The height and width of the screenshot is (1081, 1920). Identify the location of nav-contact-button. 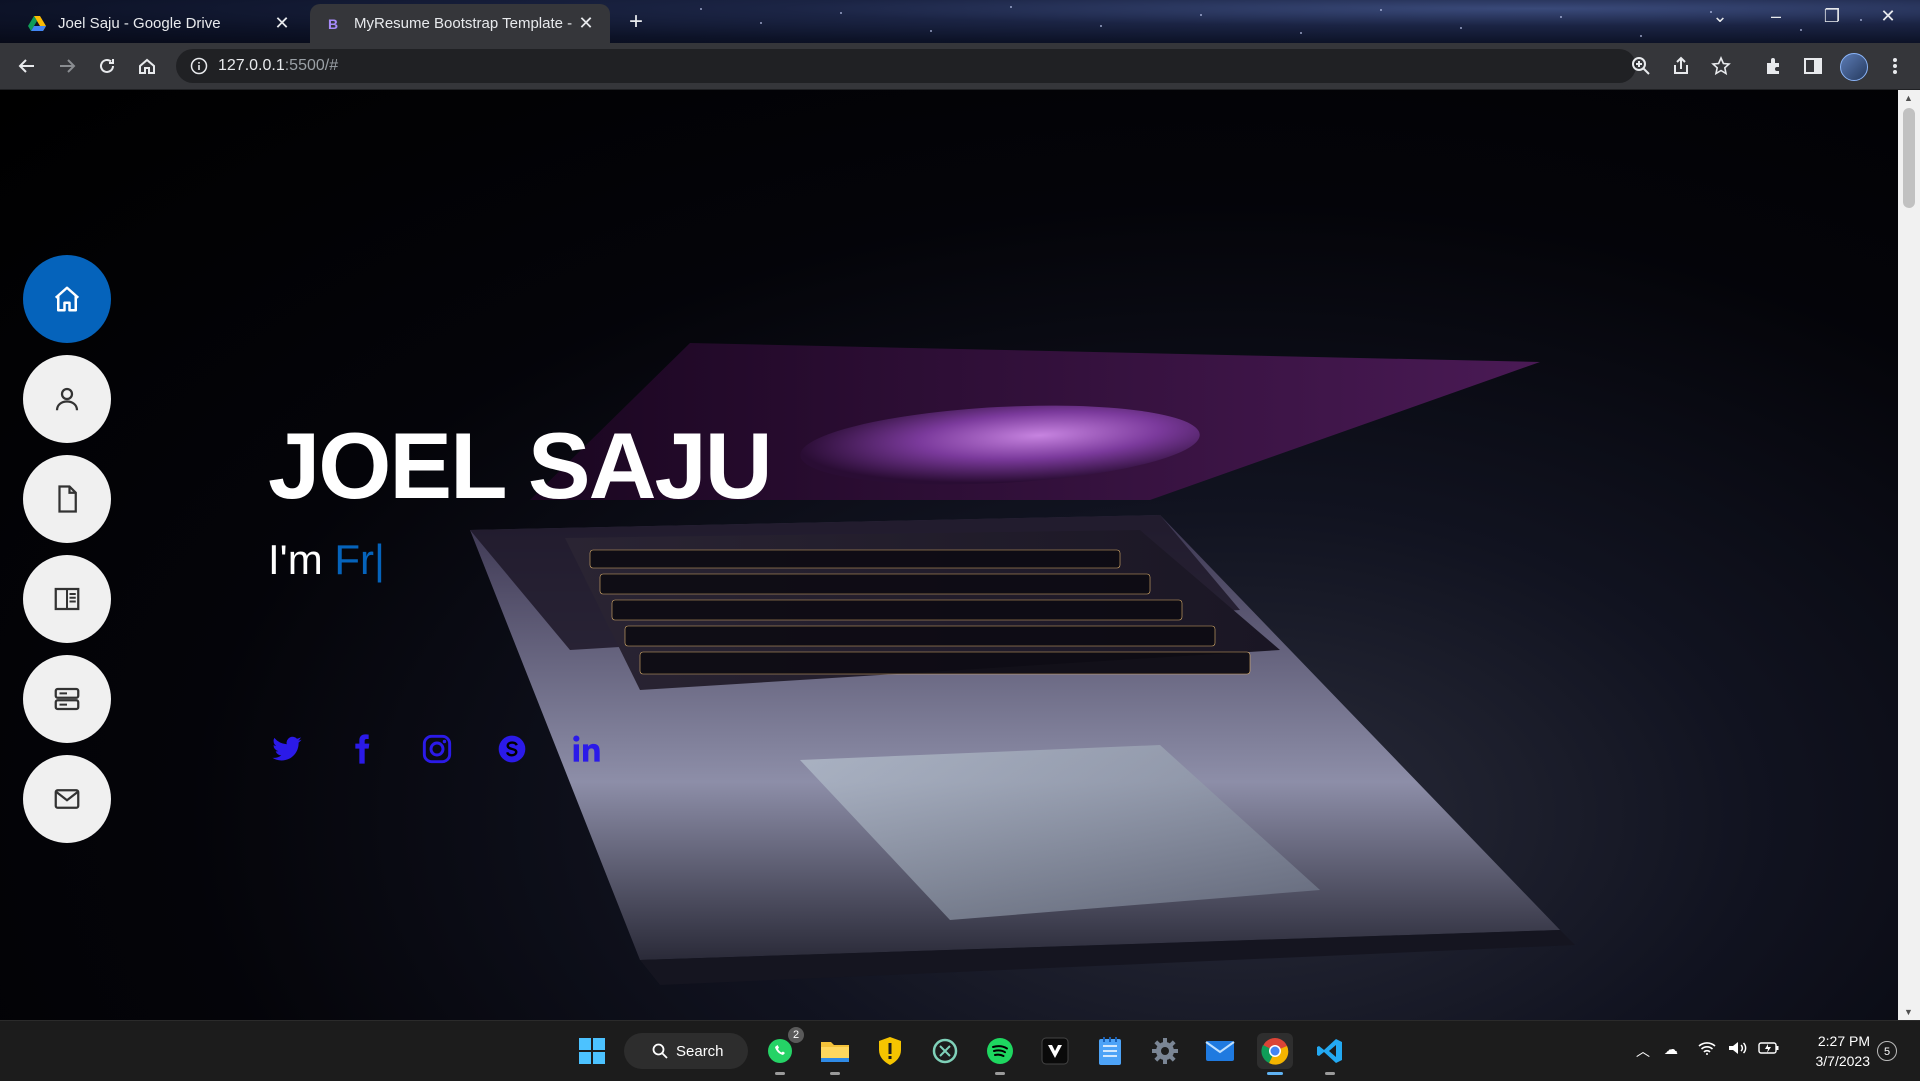
(67, 799).